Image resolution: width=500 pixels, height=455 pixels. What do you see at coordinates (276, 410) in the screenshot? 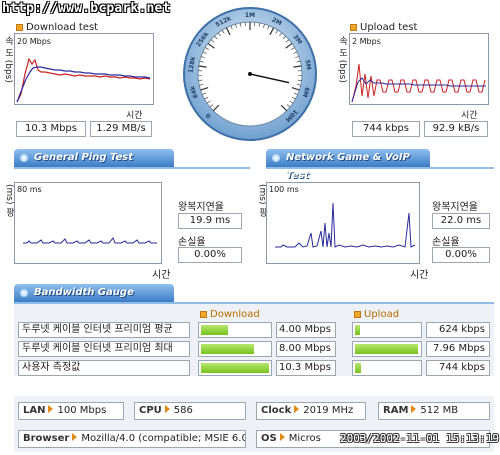
I see `system-clock-key: Clock` at bounding box center [276, 410].